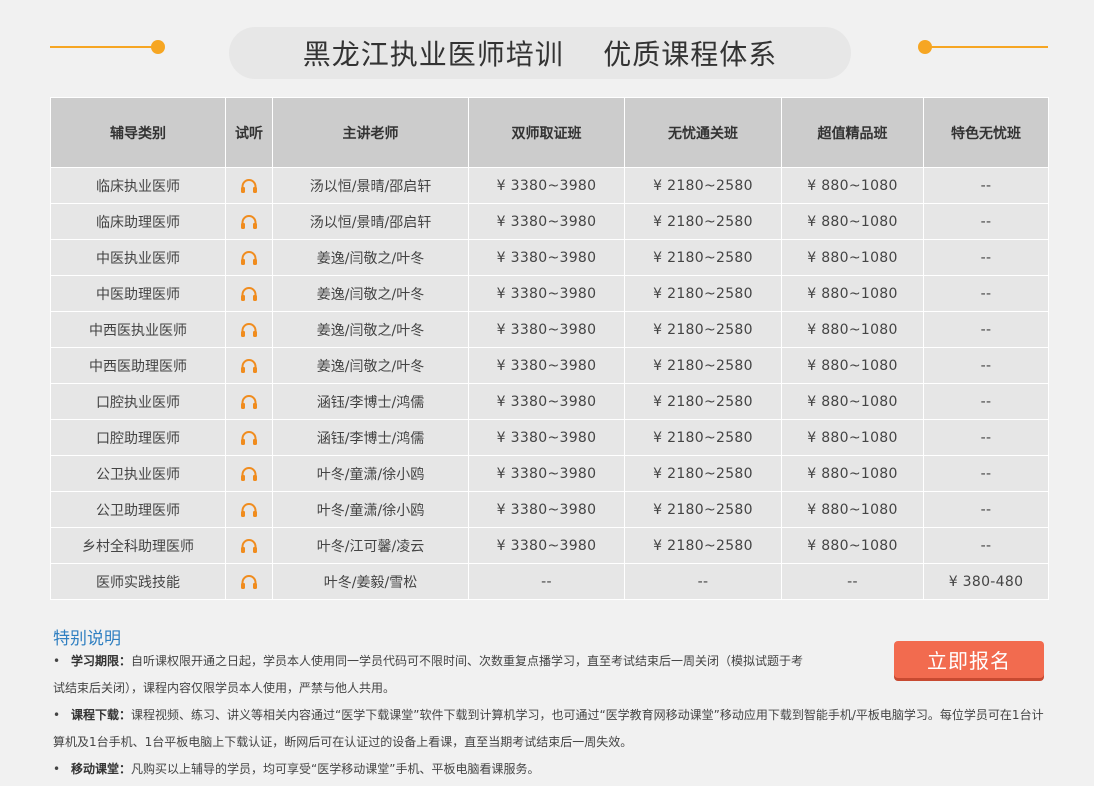  Describe the element at coordinates (852, 132) in the screenshot. I see `header-class-value-premium: 超值精品班` at that location.